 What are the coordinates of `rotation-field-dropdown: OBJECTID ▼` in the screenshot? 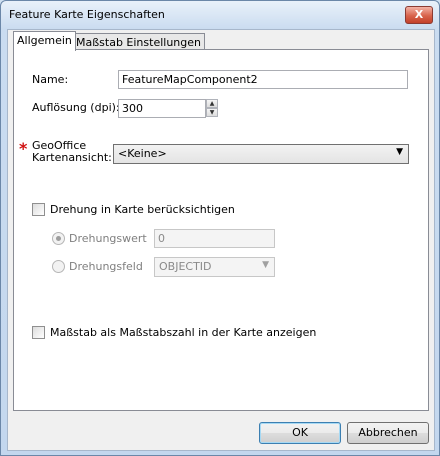 It's located at (214, 267).